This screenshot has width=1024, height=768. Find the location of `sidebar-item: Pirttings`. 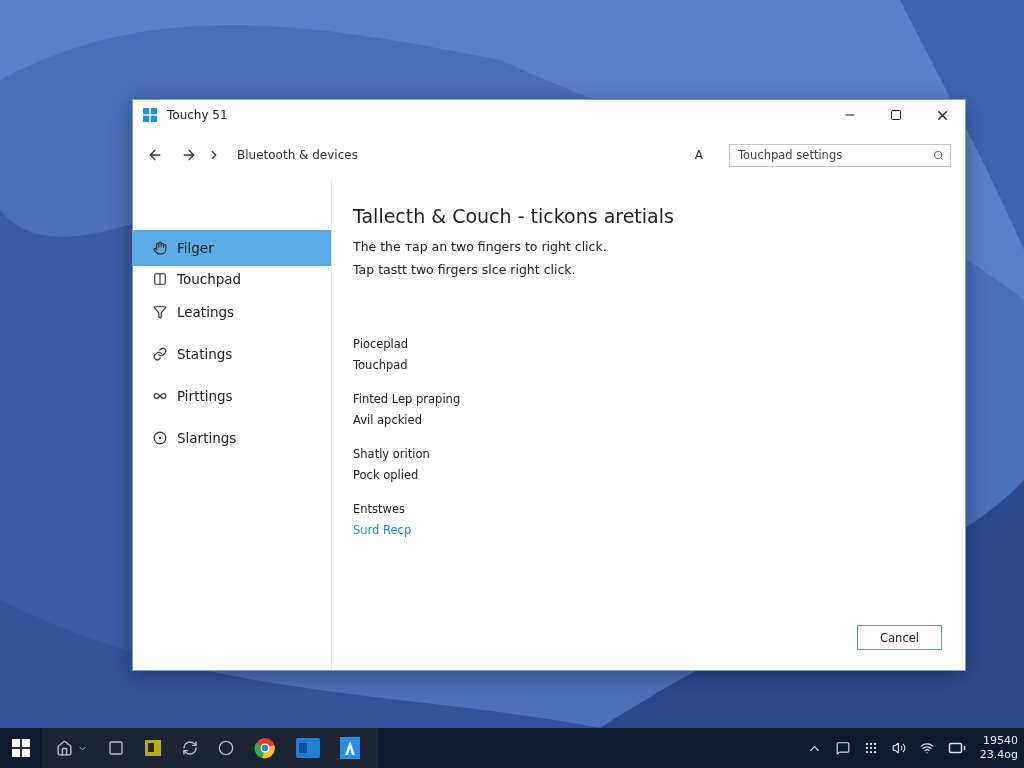

sidebar-item: Pirttings is located at coordinates (232, 396).